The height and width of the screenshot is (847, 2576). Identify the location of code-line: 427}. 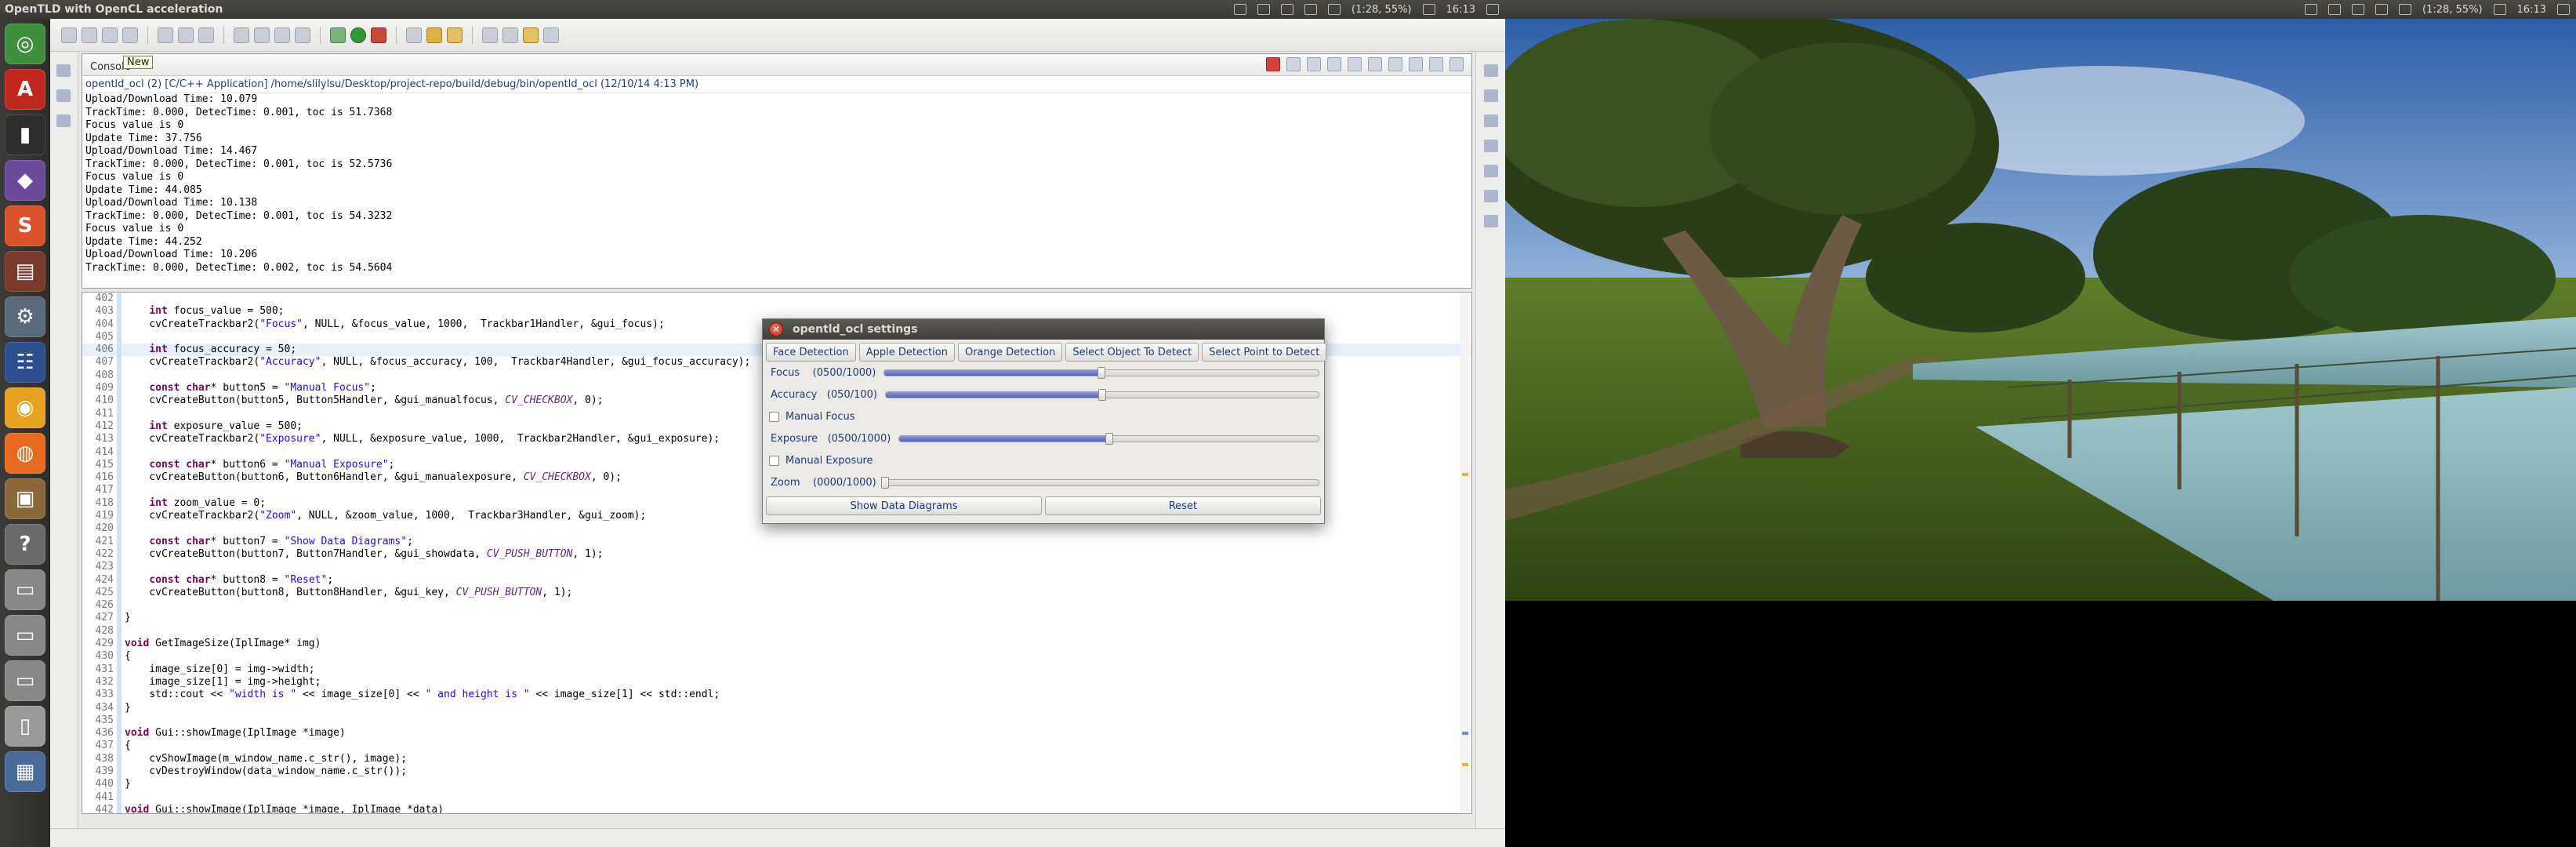
(777, 618).